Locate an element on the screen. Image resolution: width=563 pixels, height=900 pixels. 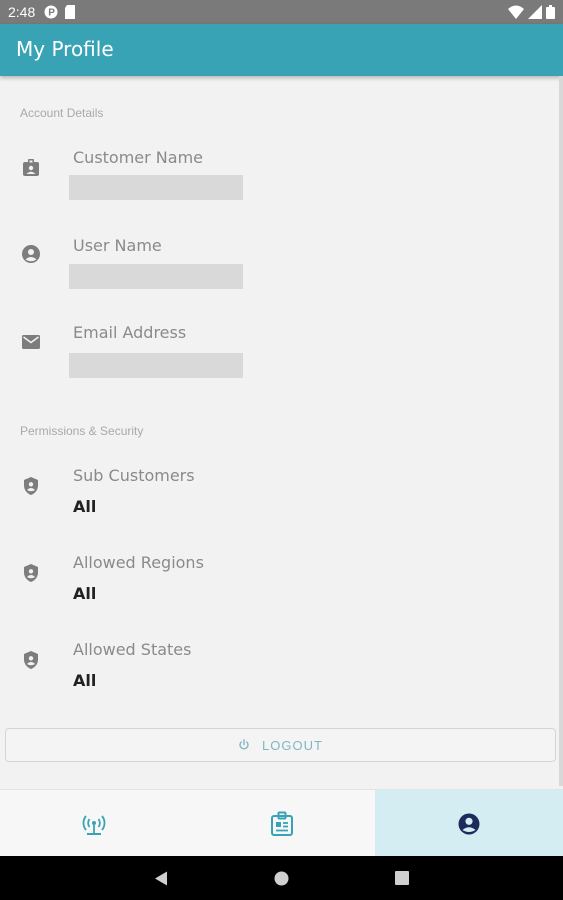
mail-icon is located at coordinates (31, 342).